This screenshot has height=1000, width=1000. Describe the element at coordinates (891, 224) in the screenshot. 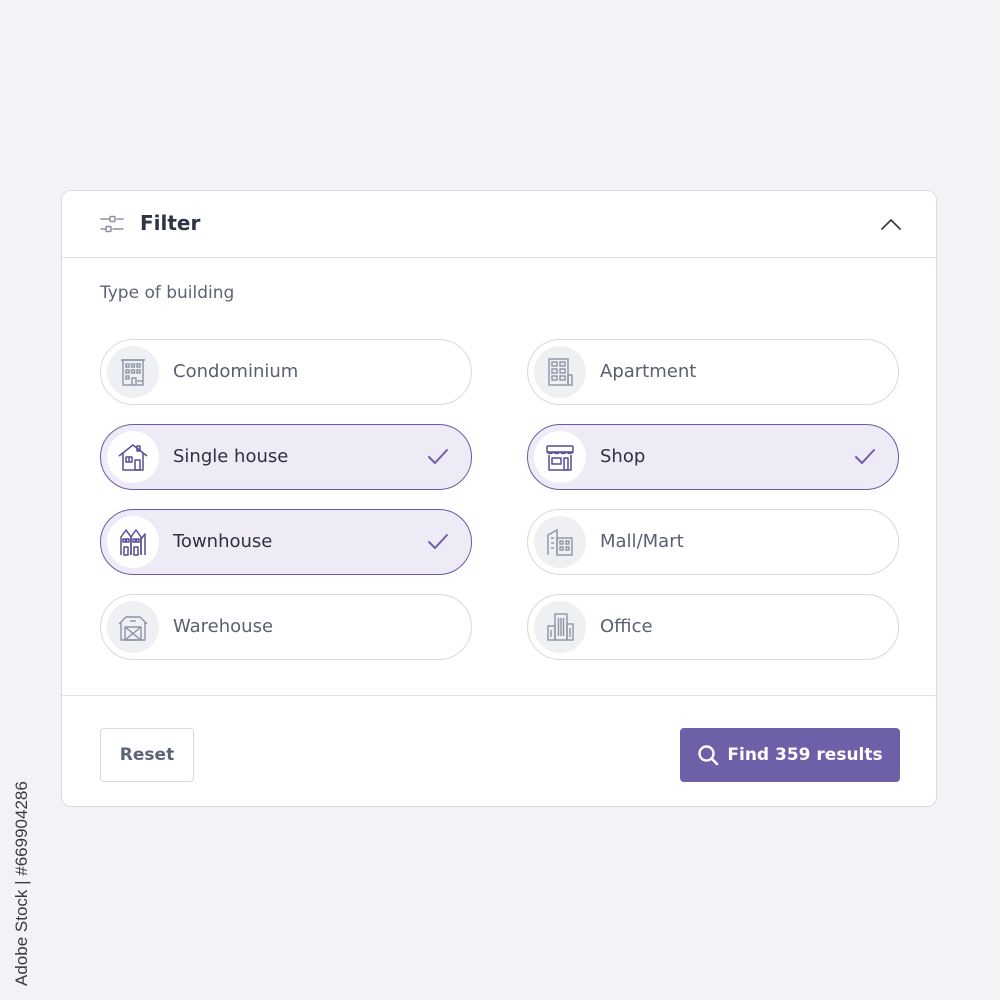

I see `chevron-up-icon` at that location.